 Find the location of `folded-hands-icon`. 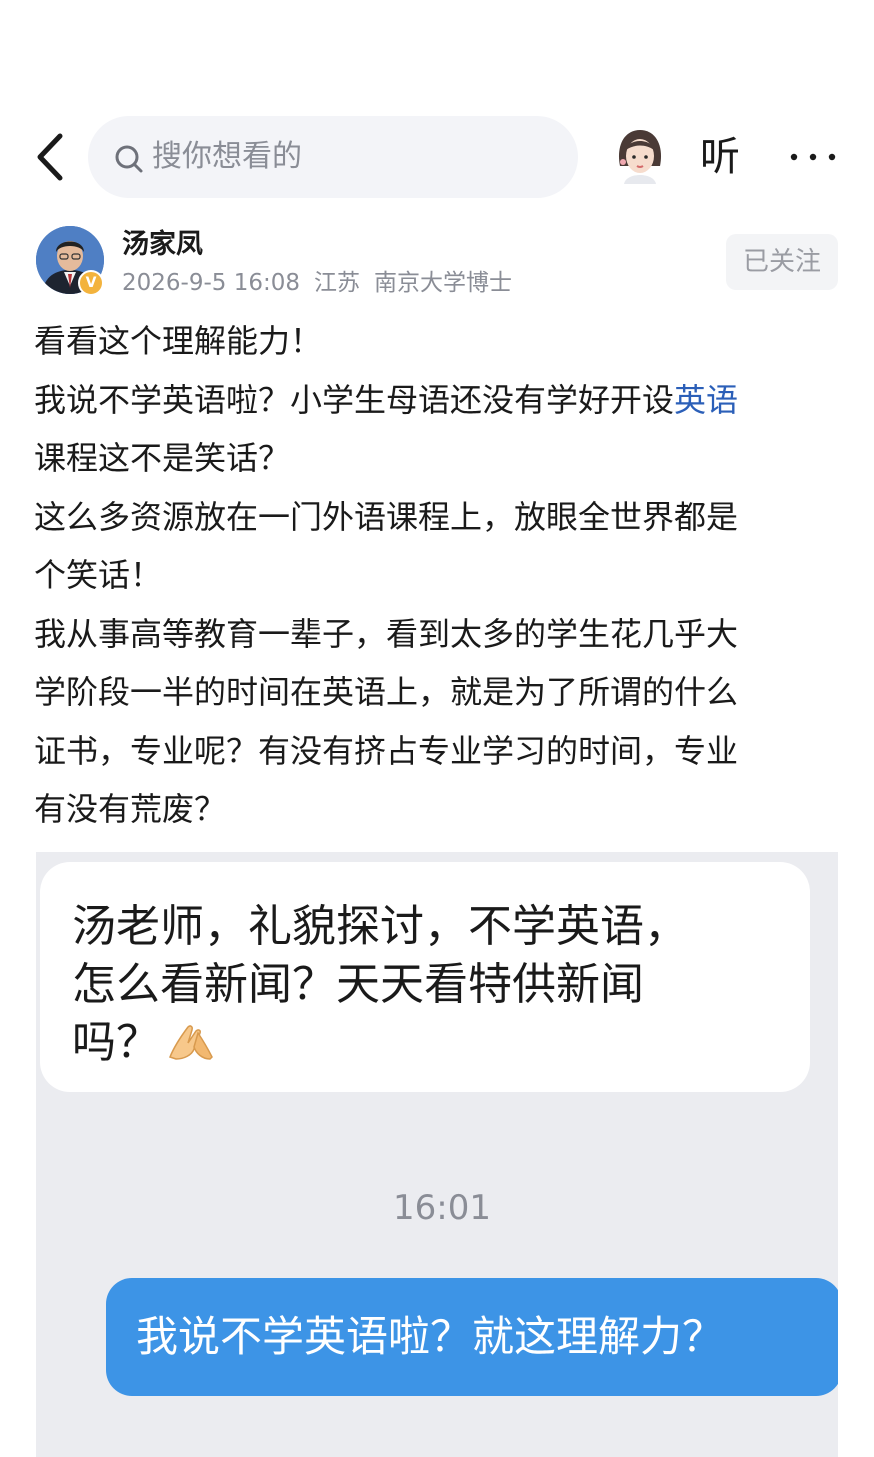

folded-hands-icon is located at coordinates (191, 1039).